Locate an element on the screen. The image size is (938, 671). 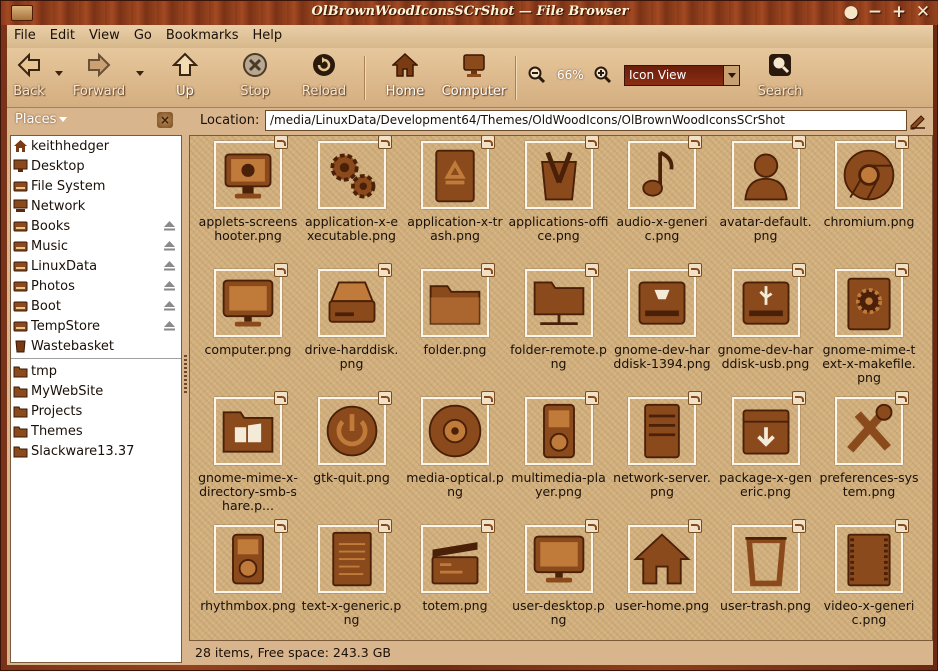
shade-button: ● is located at coordinates (851, 12).